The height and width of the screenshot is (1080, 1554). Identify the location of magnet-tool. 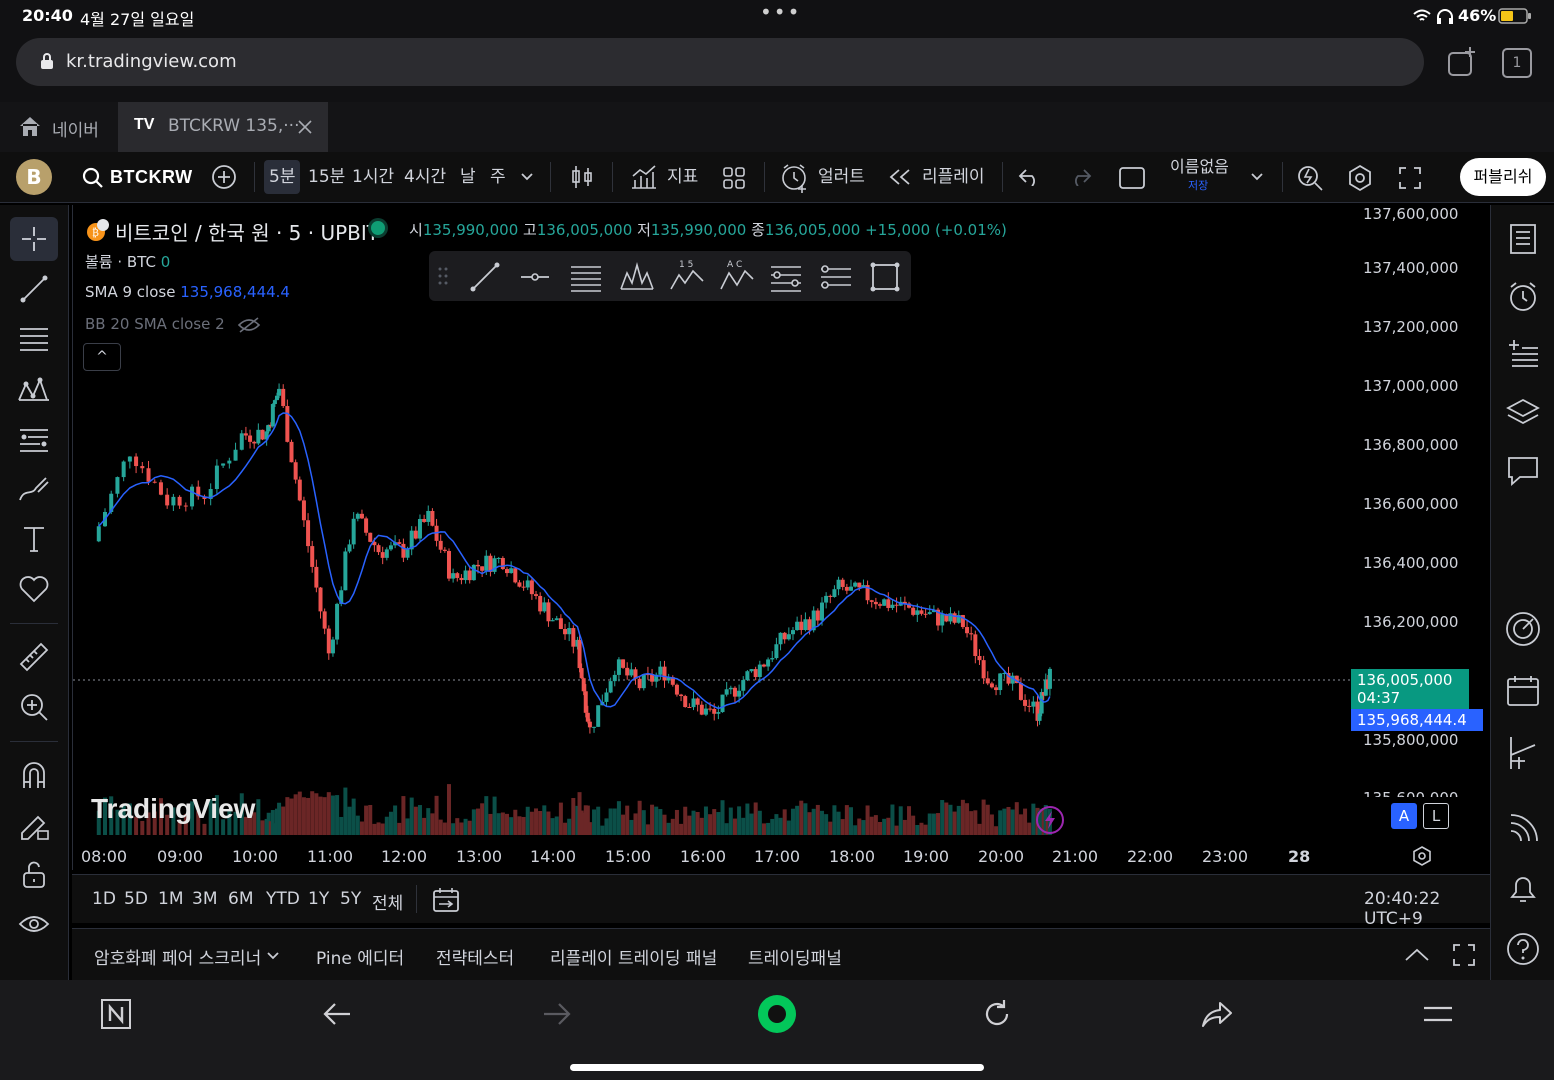
(34, 775).